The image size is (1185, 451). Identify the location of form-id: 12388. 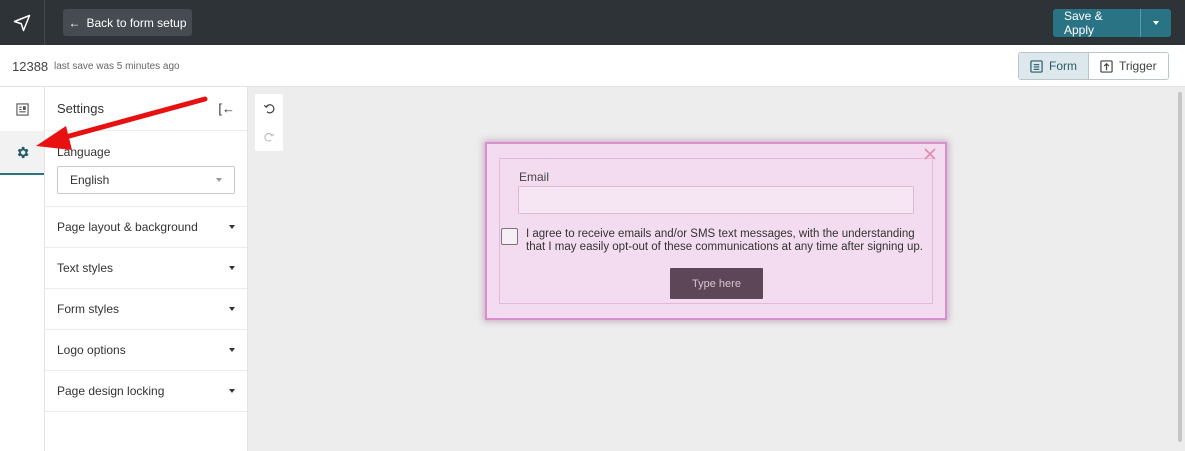
(30, 66).